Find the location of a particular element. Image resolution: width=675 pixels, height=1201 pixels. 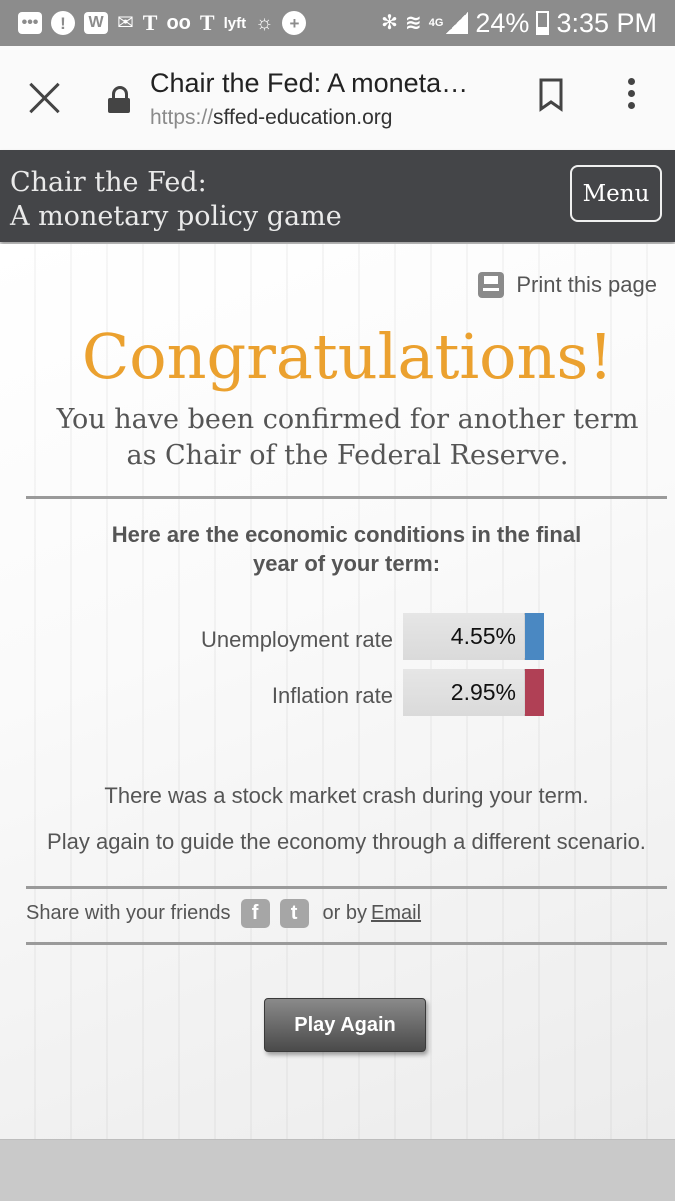

share-row: Share with your friends f t or by Email is located at coordinates (223, 913).